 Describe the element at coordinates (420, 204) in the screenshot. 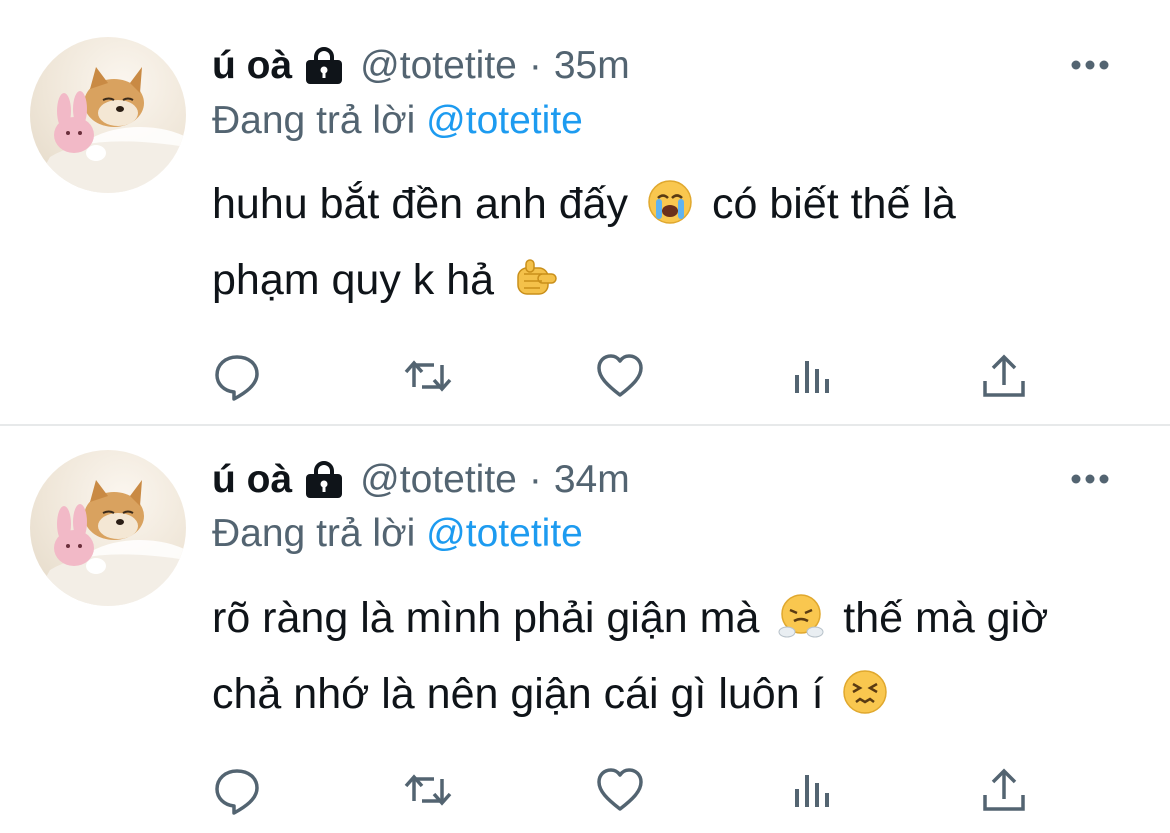

I see `text-segment: huhu bắt đền anh đấy` at that location.